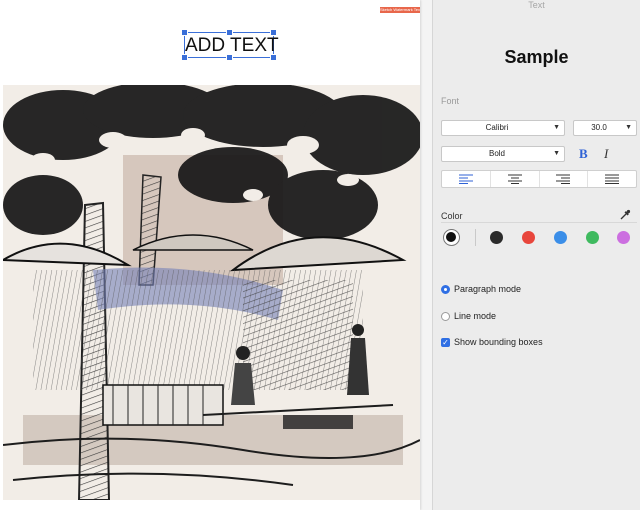  I want to click on font-weight-select: Bold ▼, so click(503, 154).